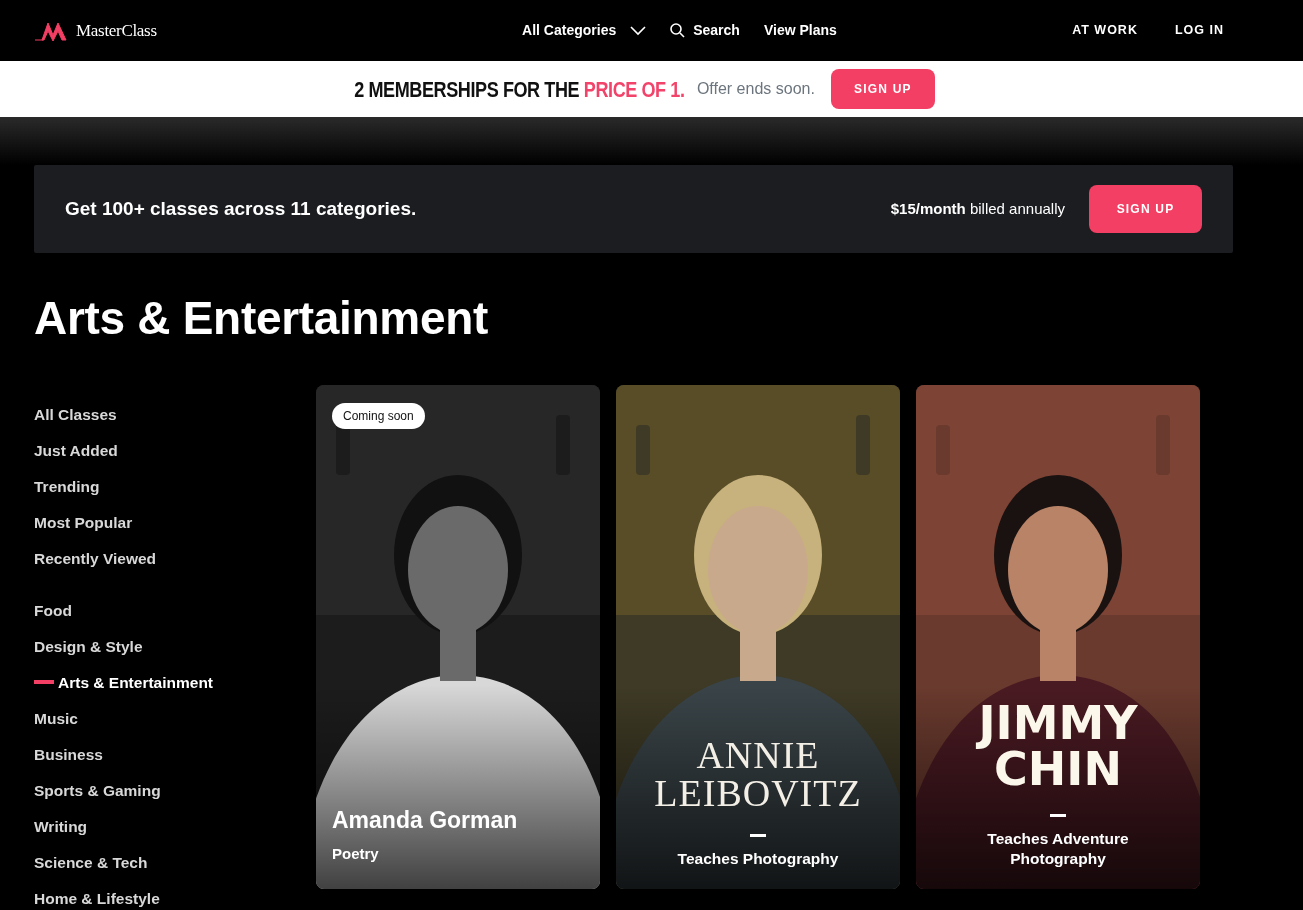  Describe the element at coordinates (175, 558) in the screenshot. I see `sidebar-item: Recently Viewed` at that location.